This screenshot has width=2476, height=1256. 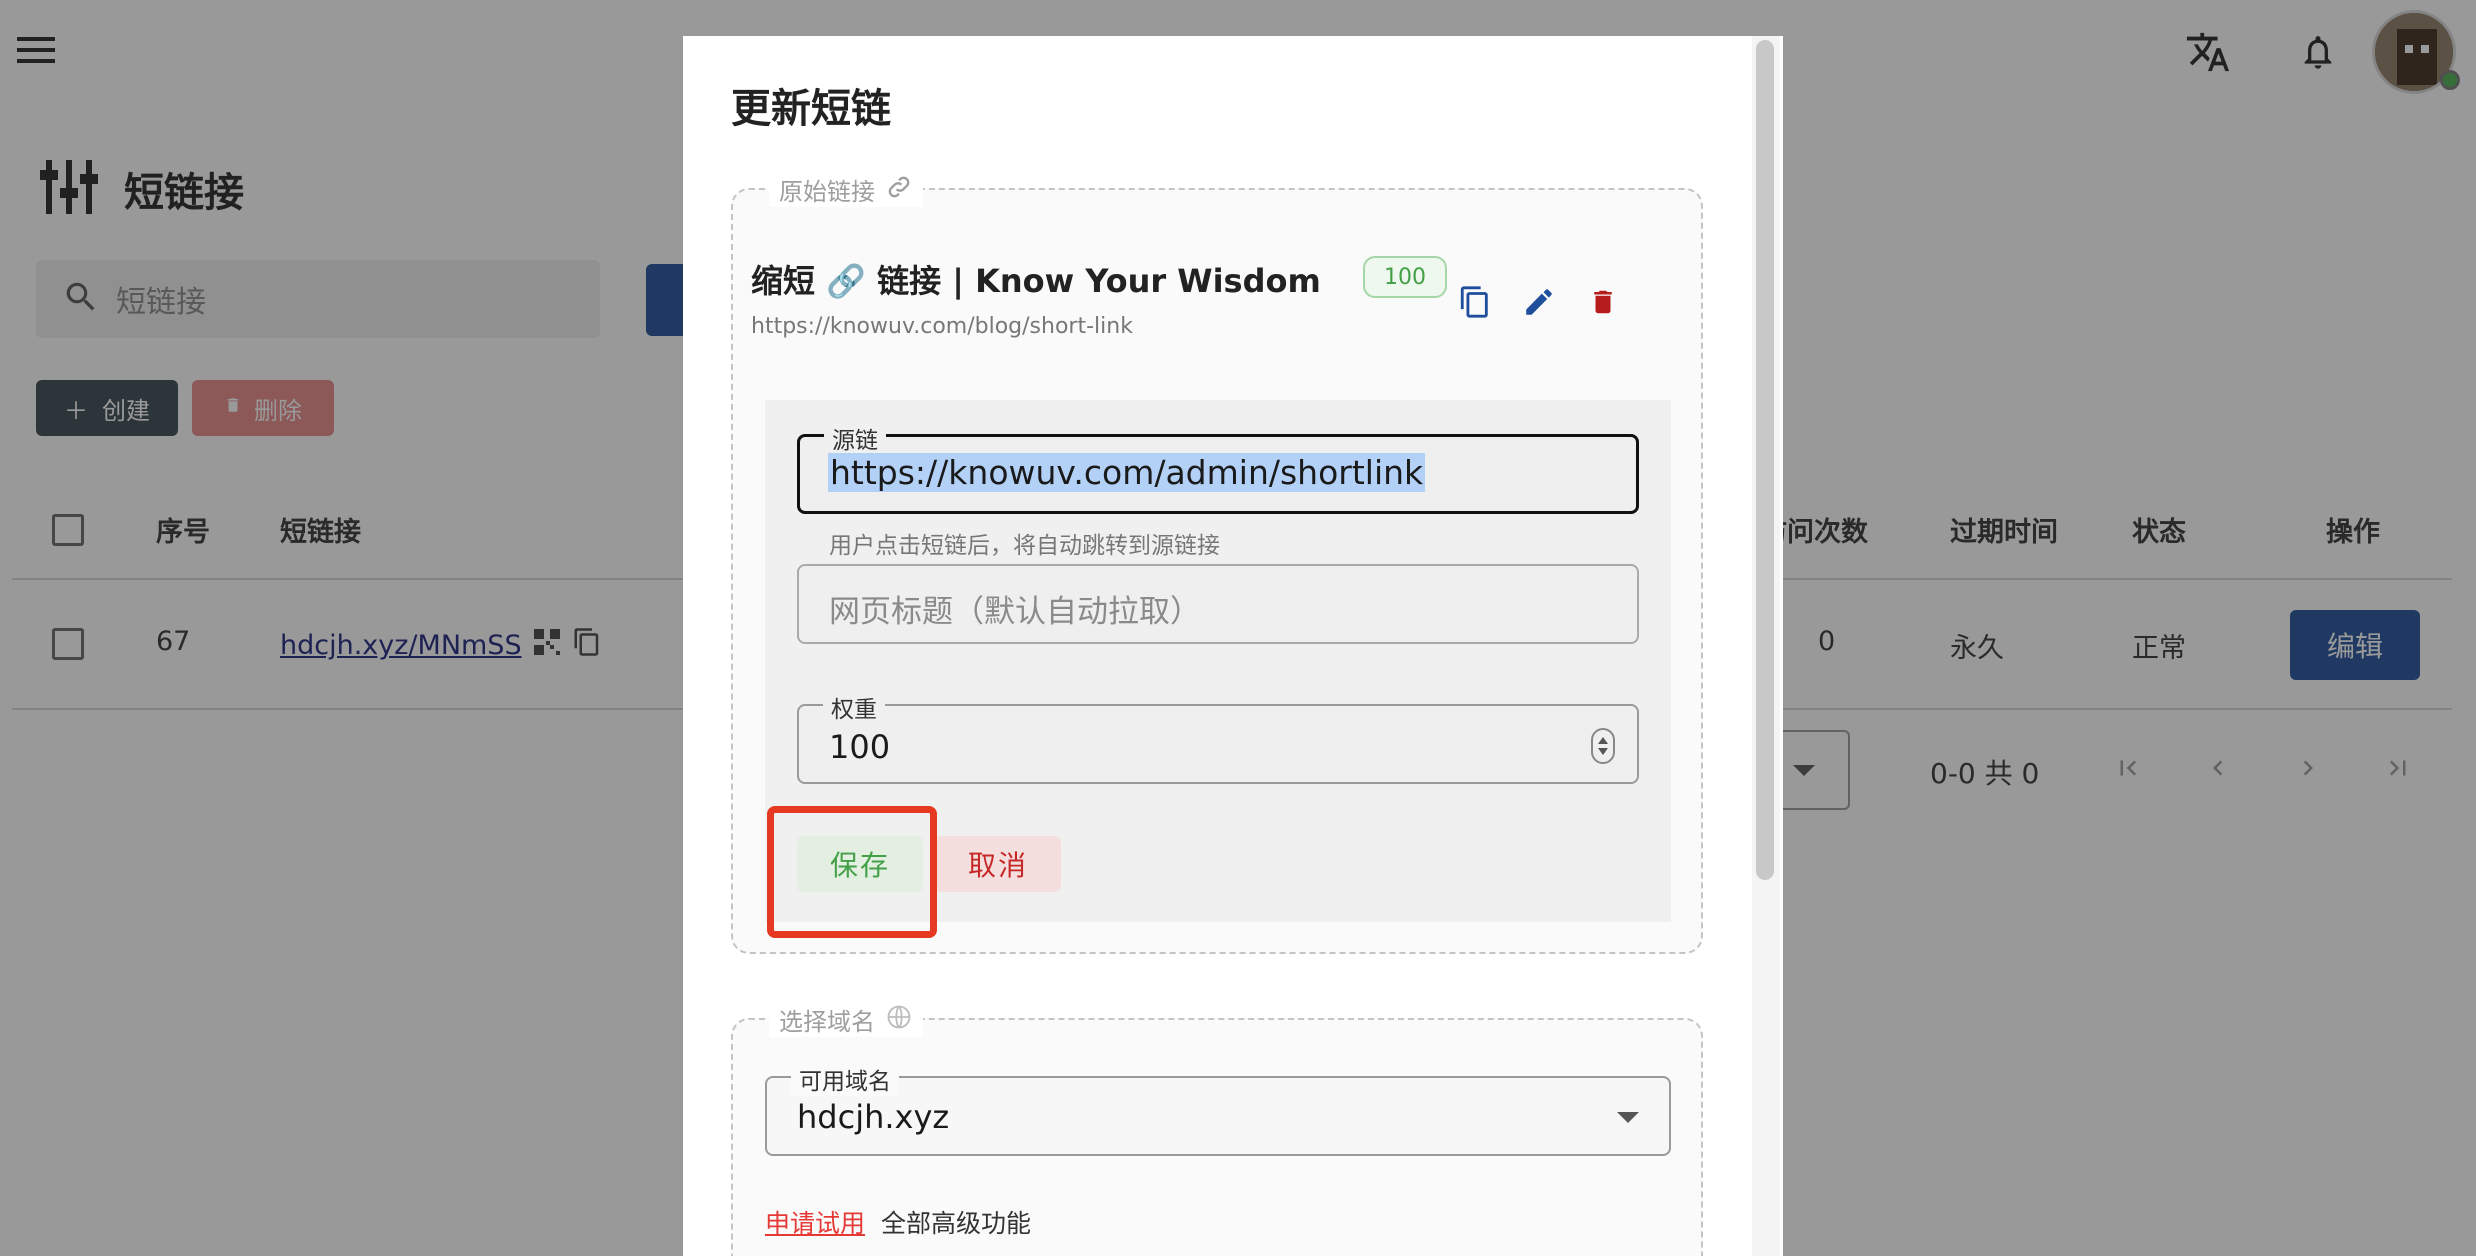 What do you see at coordinates (1024, 546) in the screenshot?
I see `source-url-hint: 用户点击短链后，将自动跳转到源链接` at bounding box center [1024, 546].